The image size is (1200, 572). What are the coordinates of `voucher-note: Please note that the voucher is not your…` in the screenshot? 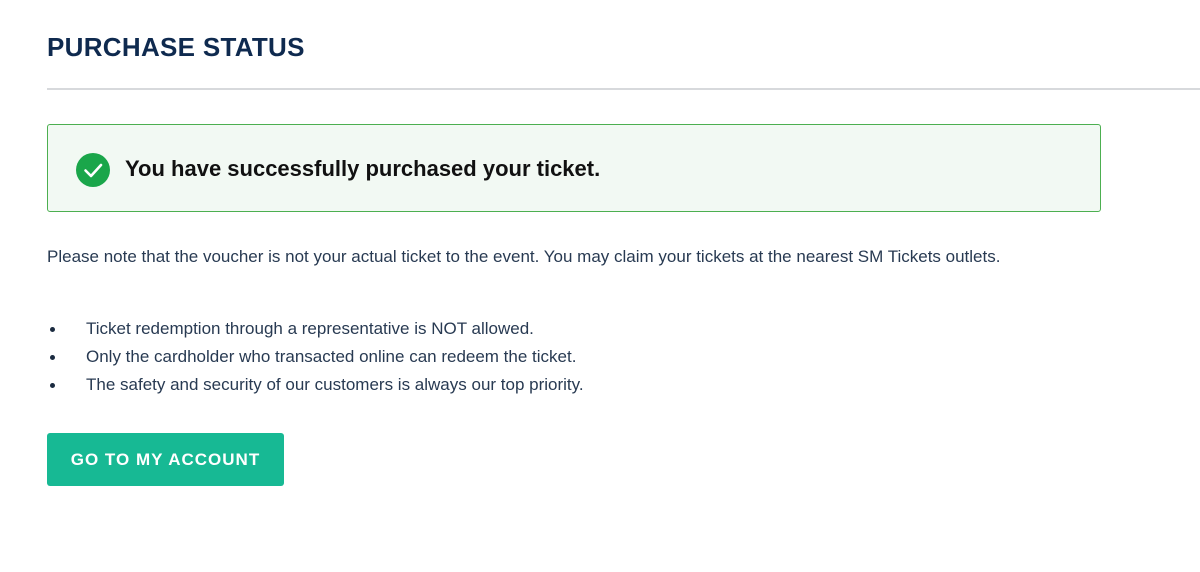 It's located at (524, 256).